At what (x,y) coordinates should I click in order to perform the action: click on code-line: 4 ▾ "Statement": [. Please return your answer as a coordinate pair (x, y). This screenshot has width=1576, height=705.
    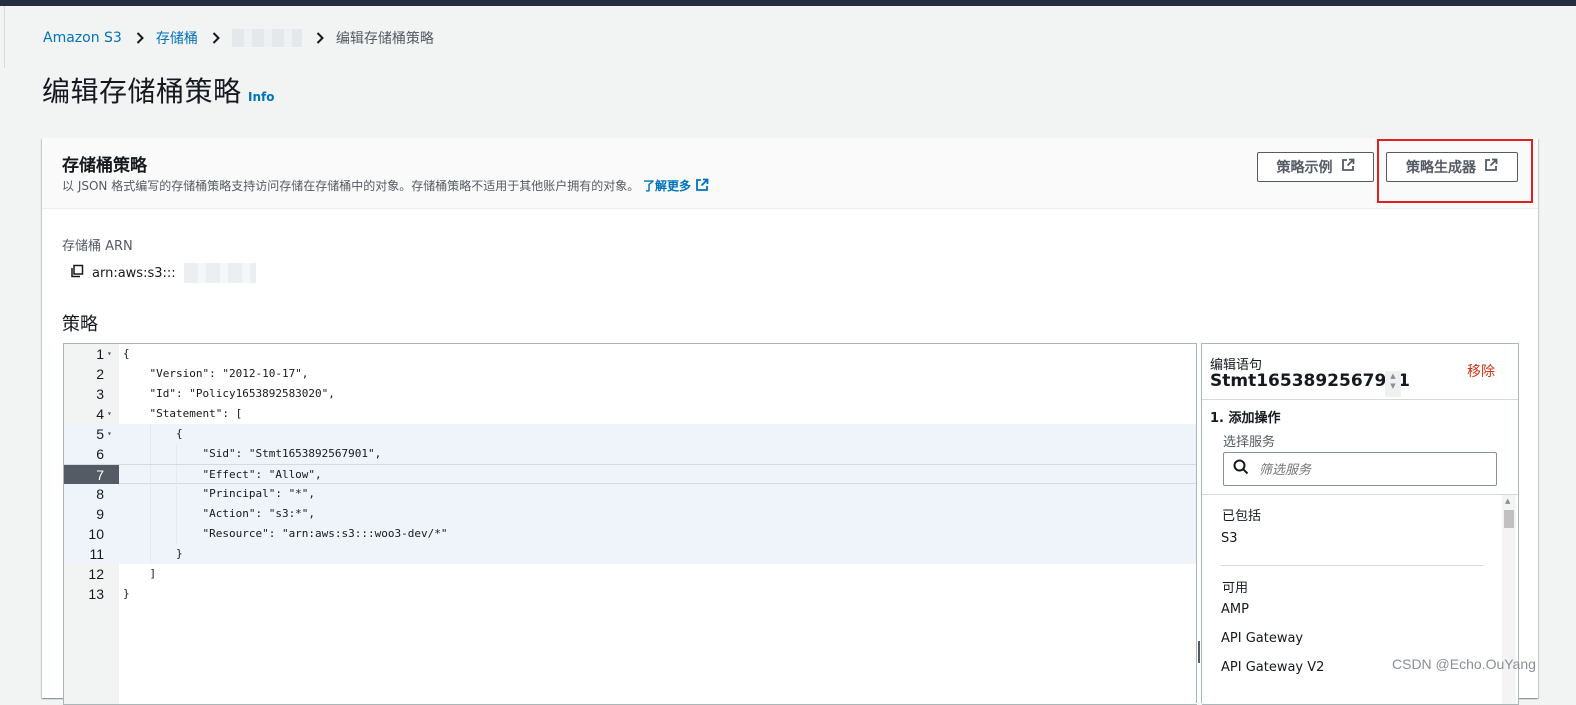
    Looking at the image, I should click on (630, 414).